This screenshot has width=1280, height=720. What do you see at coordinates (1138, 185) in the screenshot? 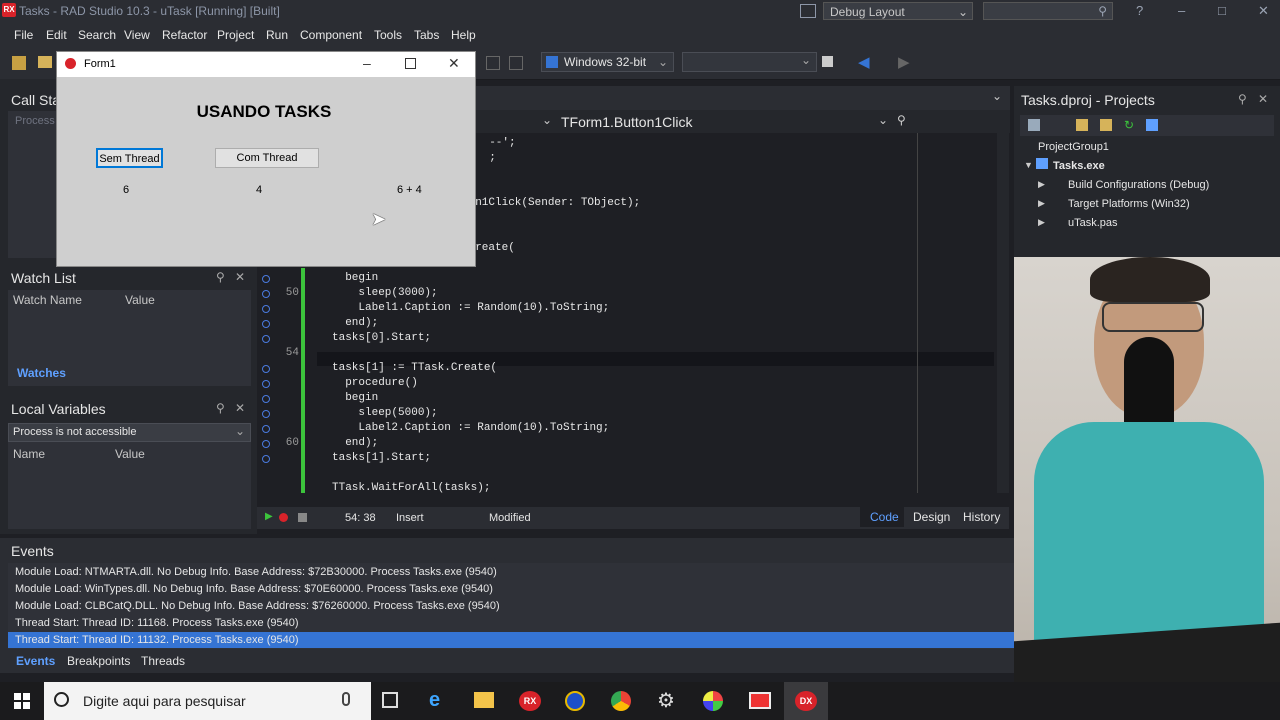
I see `tree-build-configs: Build Configurations (Debug)` at bounding box center [1138, 185].